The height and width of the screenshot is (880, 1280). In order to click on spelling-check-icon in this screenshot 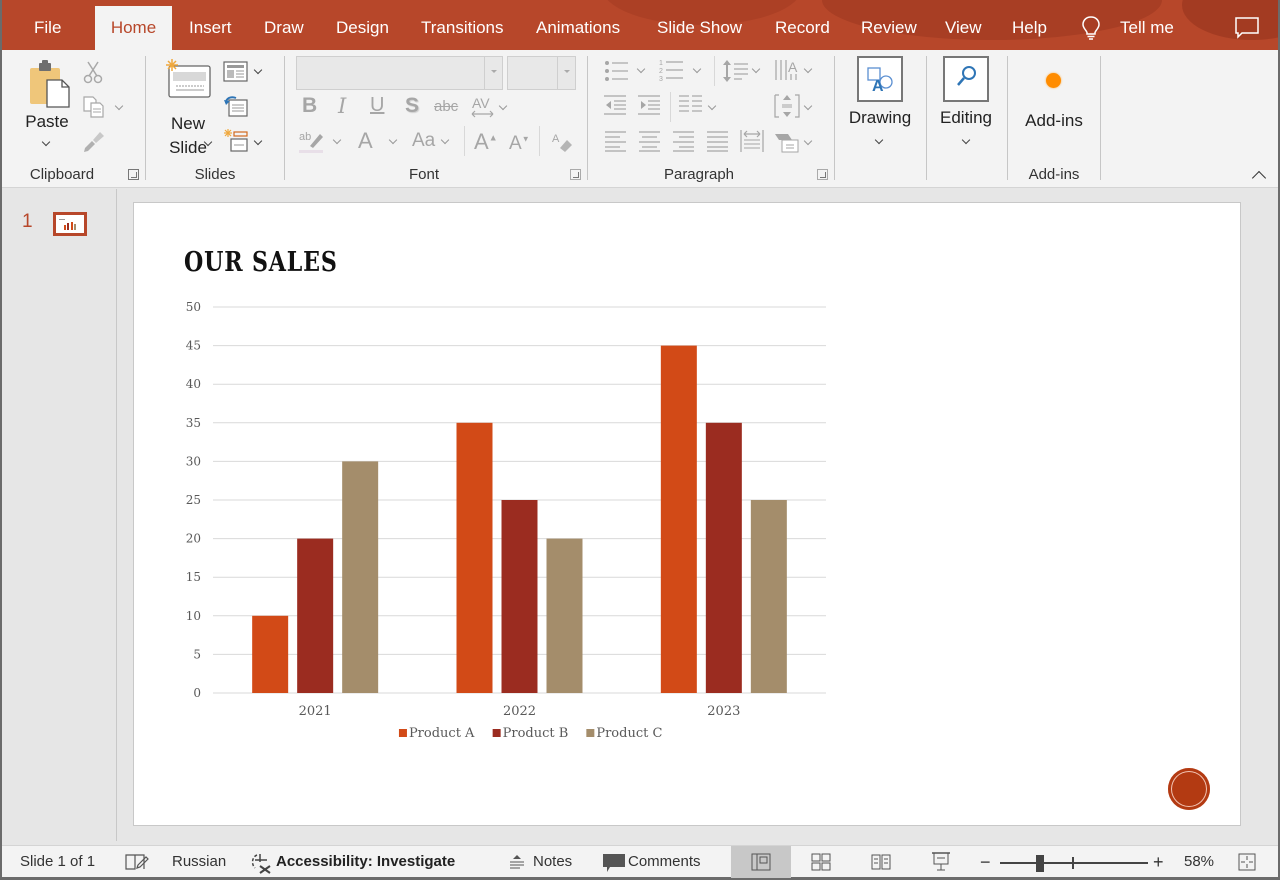, I will do `click(137, 862)`.